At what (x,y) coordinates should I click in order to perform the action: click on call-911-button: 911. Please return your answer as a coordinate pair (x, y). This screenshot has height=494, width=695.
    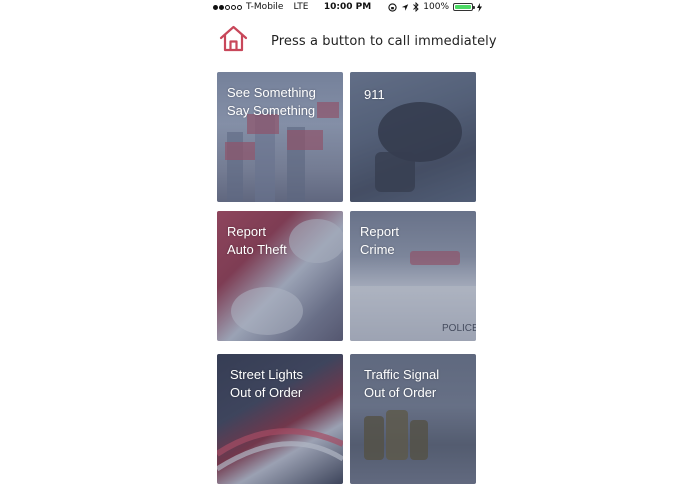
    Looking at the image, I should click on (413, 137).